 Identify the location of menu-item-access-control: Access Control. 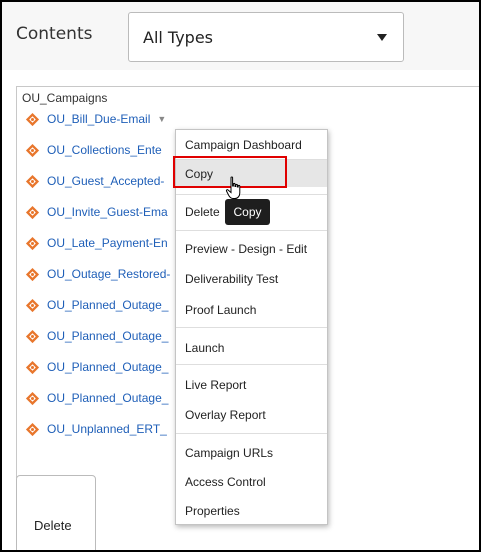
(225, 482).